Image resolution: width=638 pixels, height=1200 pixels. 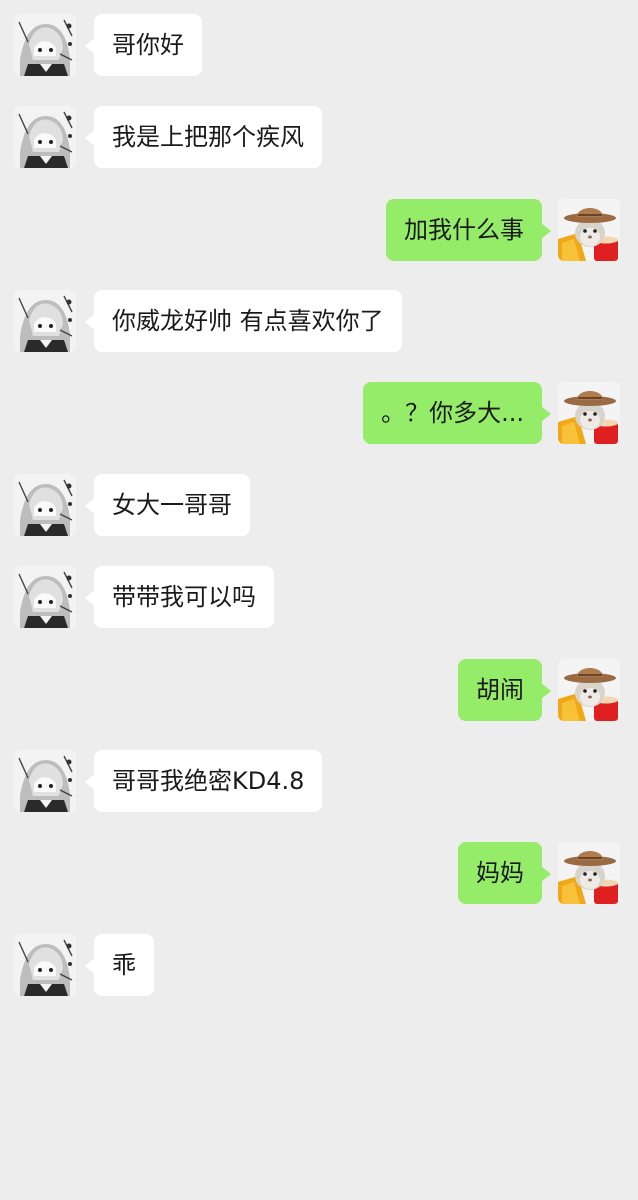 I want to click on incoming-message-bubble: 哥你好, so click(x=143, y=45).